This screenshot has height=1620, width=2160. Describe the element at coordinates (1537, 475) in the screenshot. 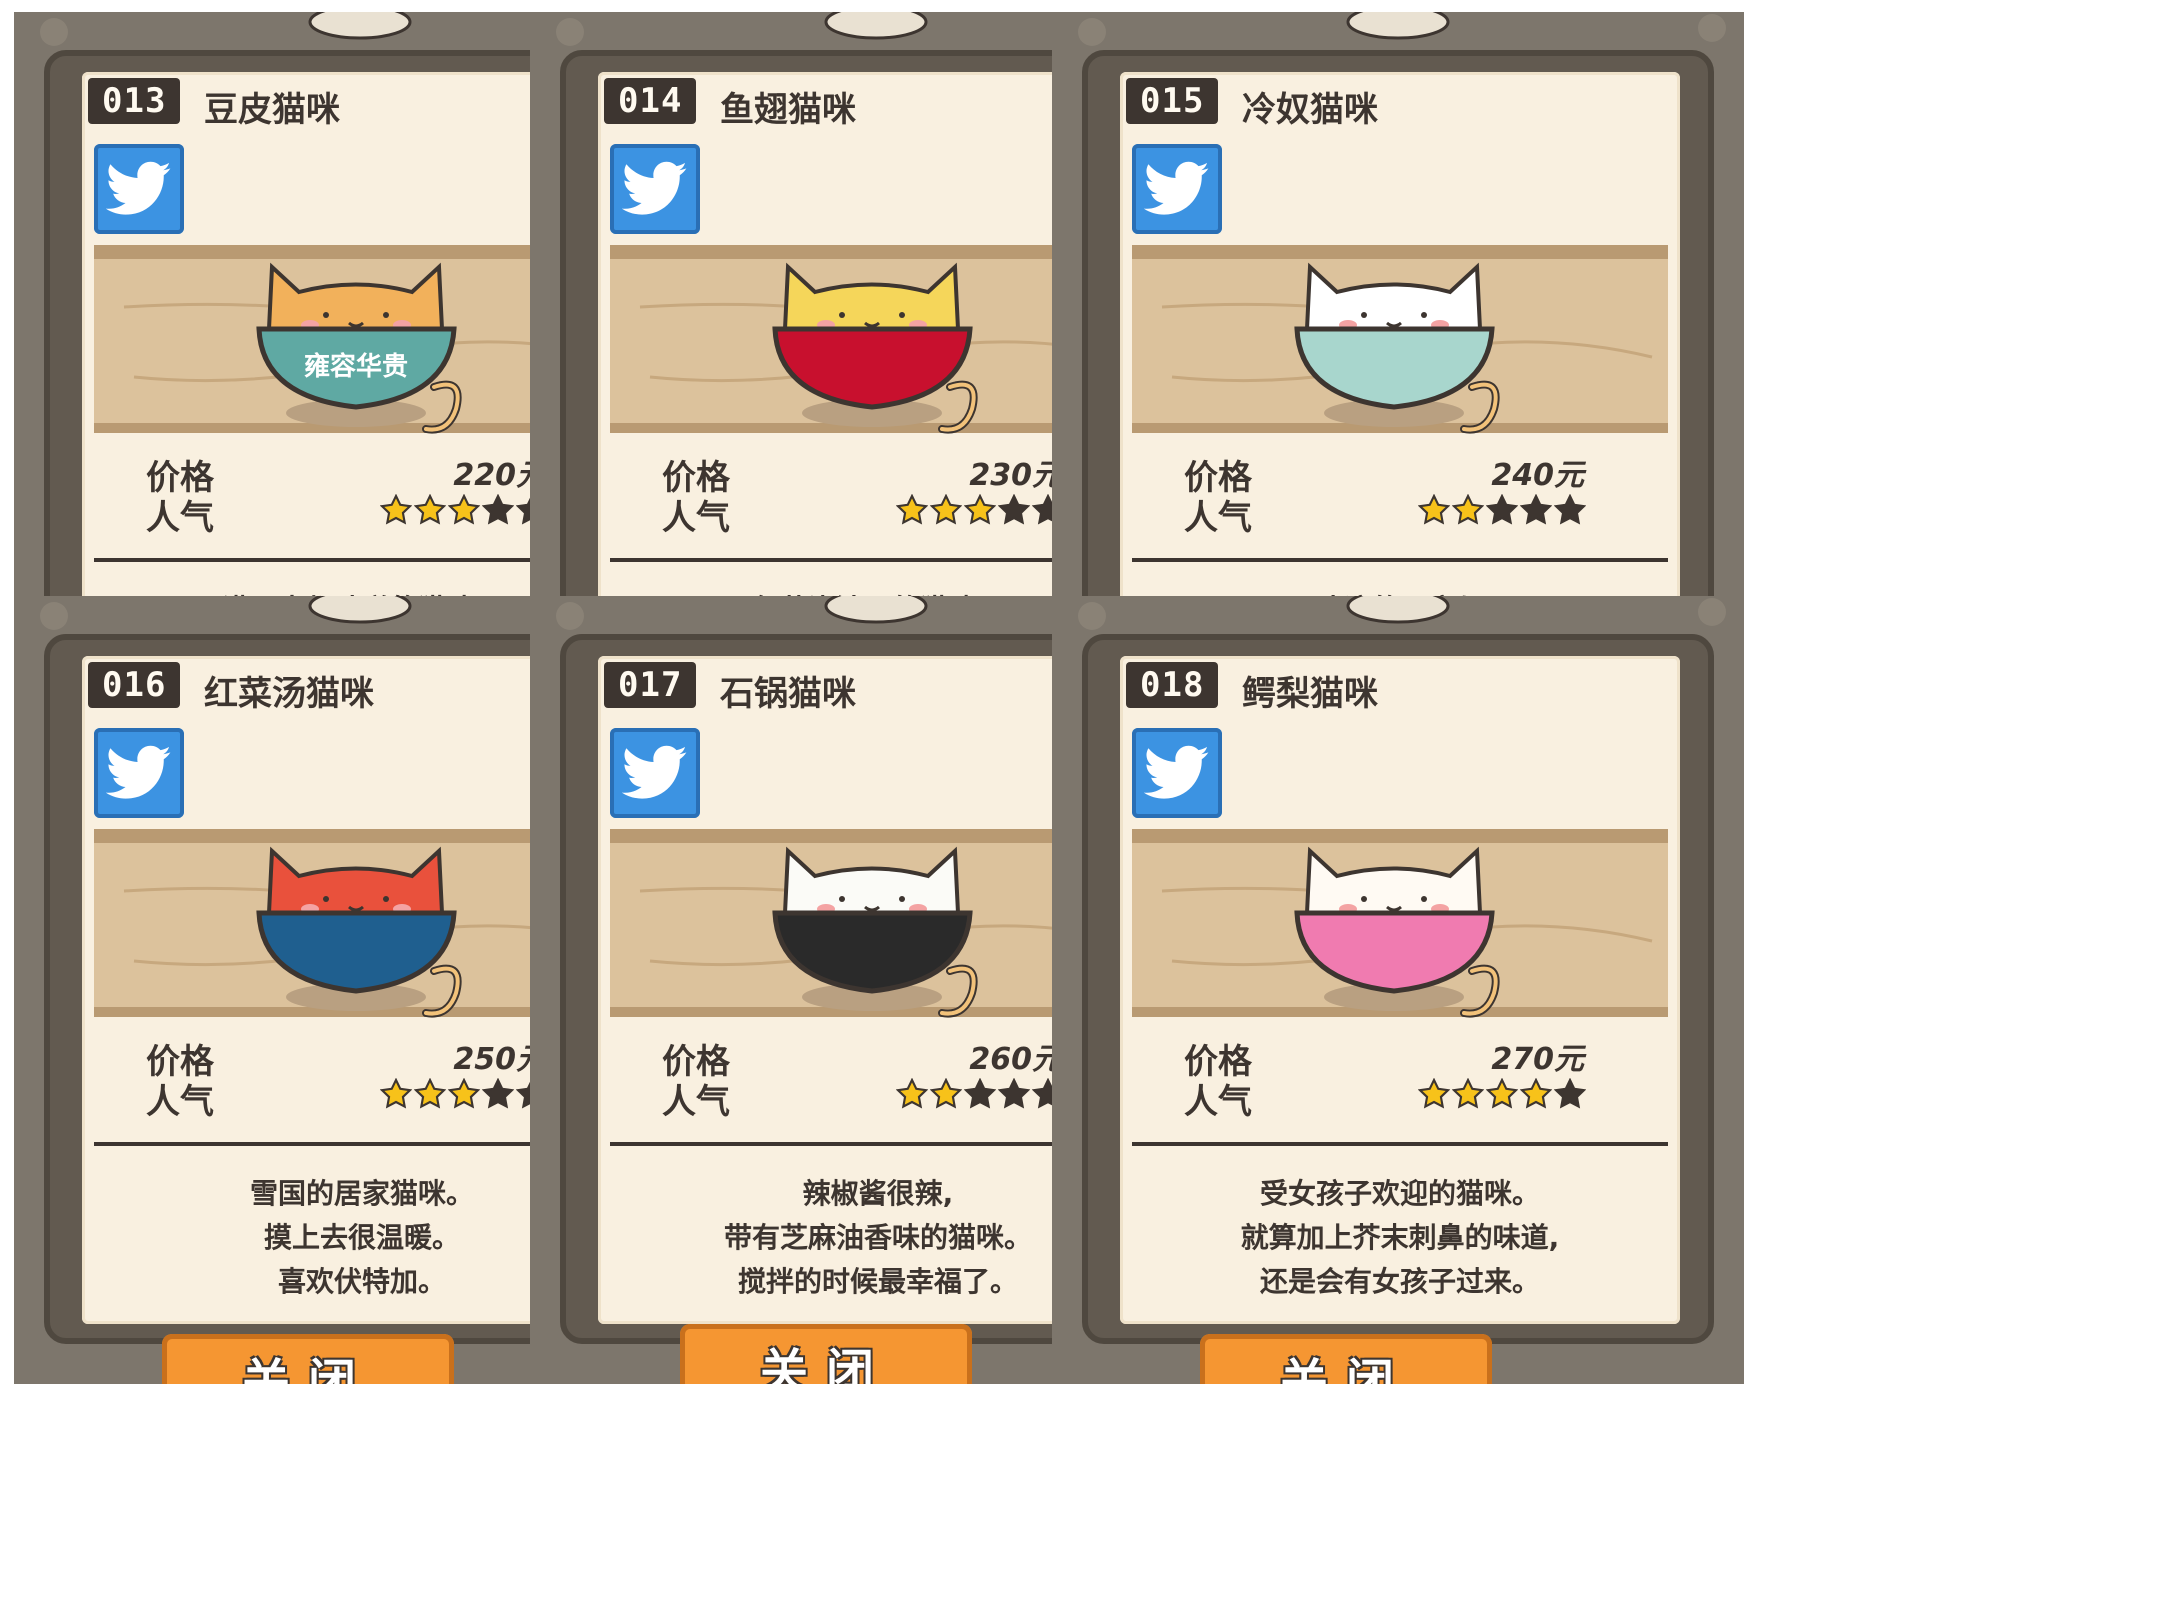

I see `price-value: 240元` at that location.